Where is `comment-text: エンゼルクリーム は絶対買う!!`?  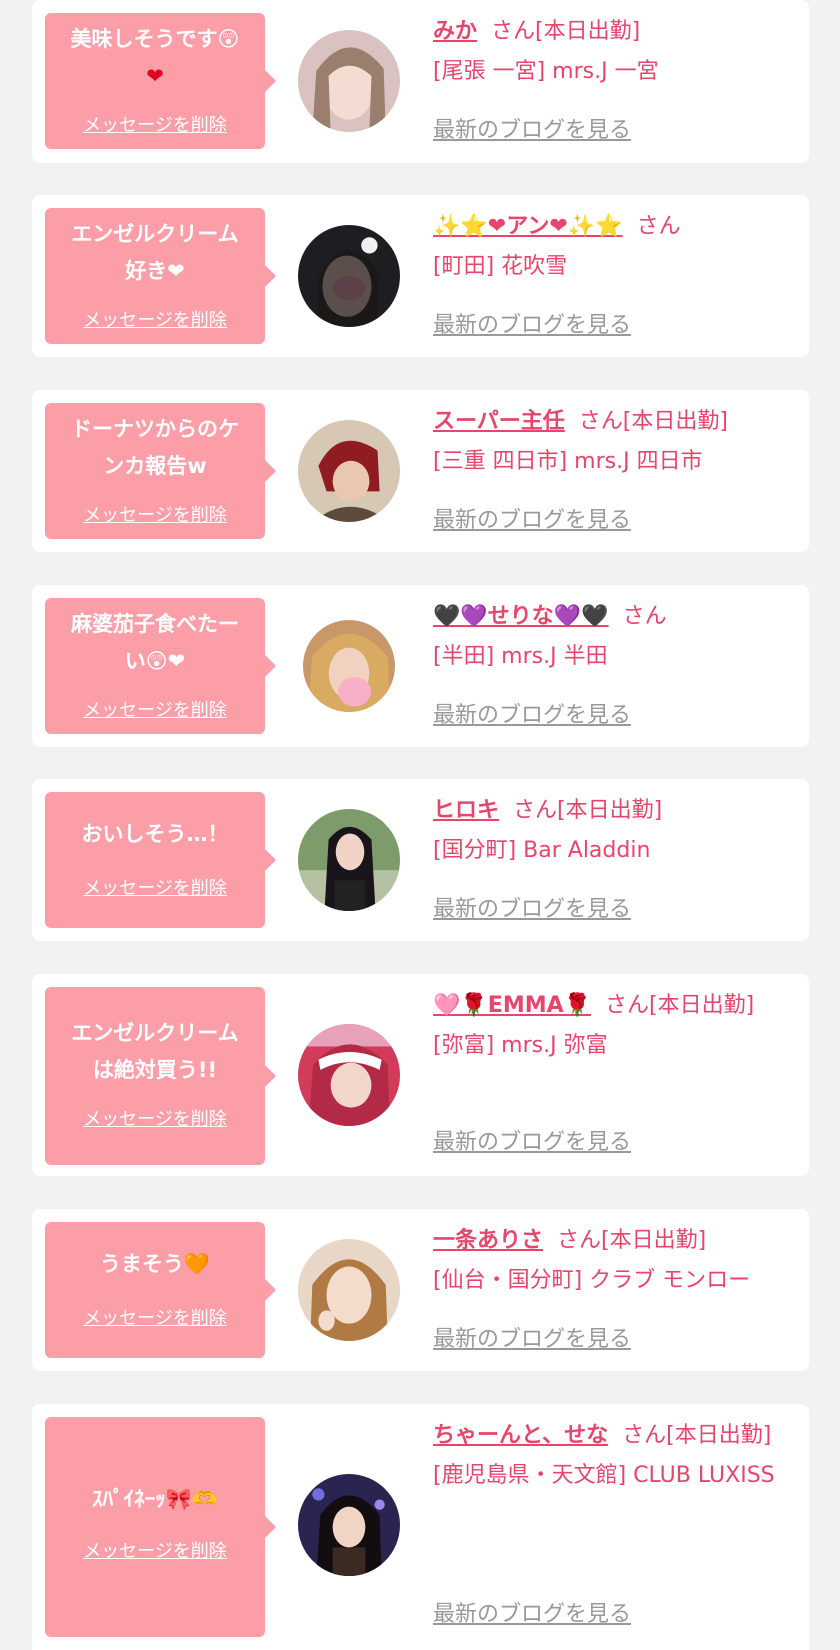
comment-text: エンゼルクリーム は絶対買う!! is located at coordinates (155, 1038).